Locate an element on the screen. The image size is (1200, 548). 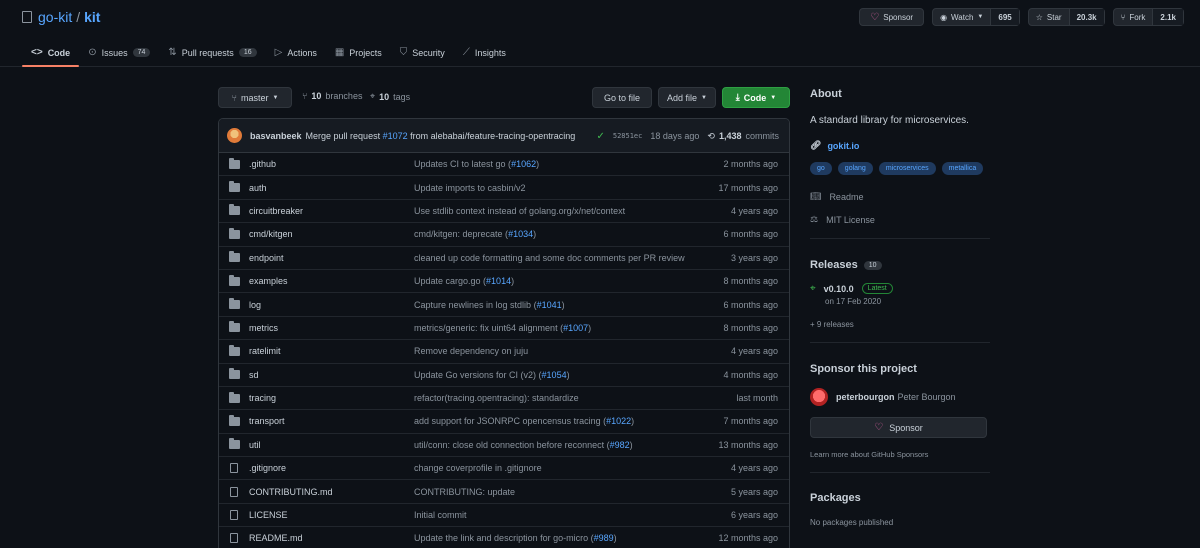
commit-message-link: Updates CI to latest go (#1062) is located at coordinates (476, 164).